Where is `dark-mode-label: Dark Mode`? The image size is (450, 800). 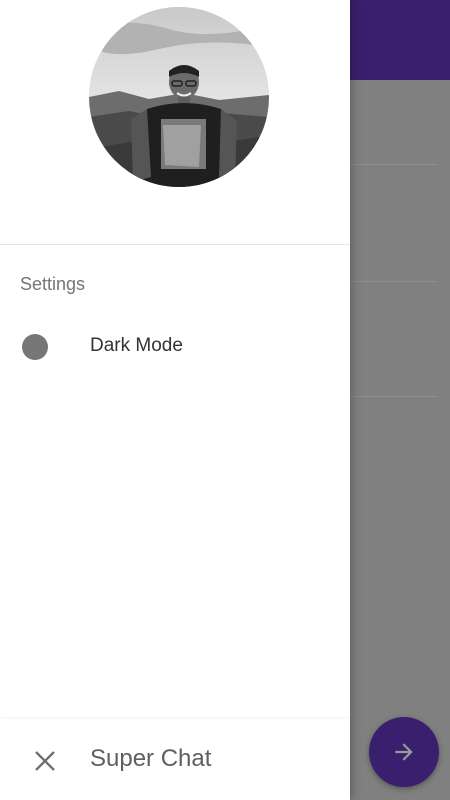
dark-mode-label: Dark Mode is located at coordinates (136, 345).